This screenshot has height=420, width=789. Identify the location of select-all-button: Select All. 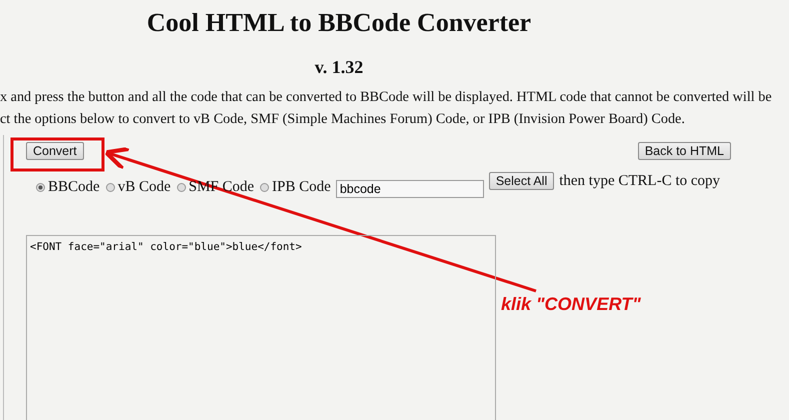
(521, 181).